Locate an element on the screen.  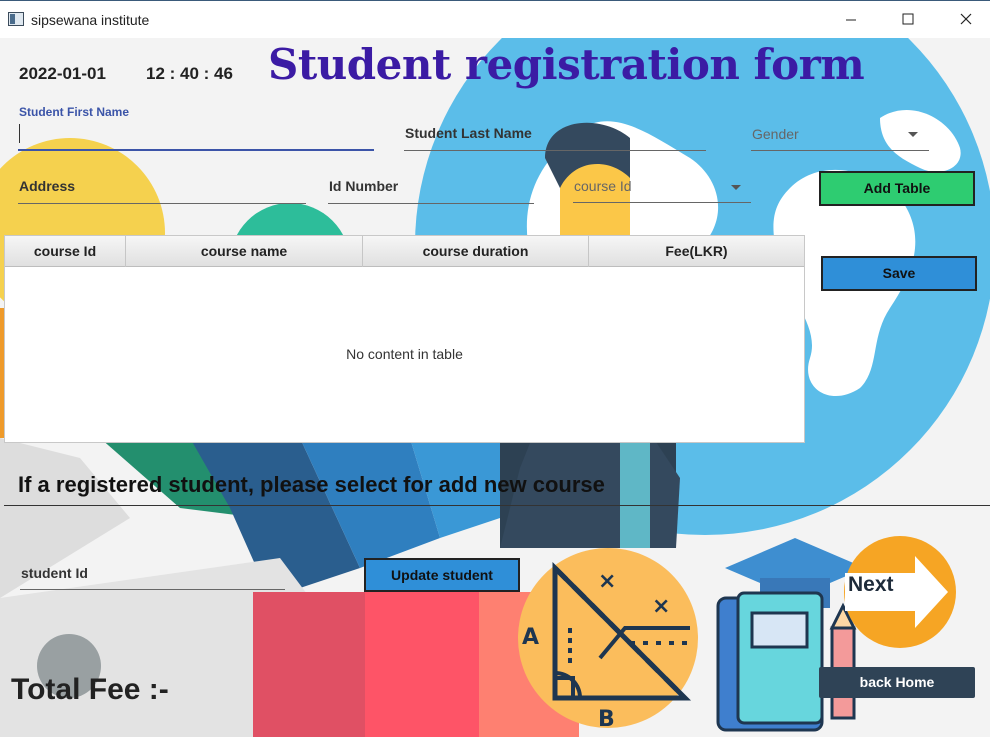
minimize-button is located at coordinates (851, 19).